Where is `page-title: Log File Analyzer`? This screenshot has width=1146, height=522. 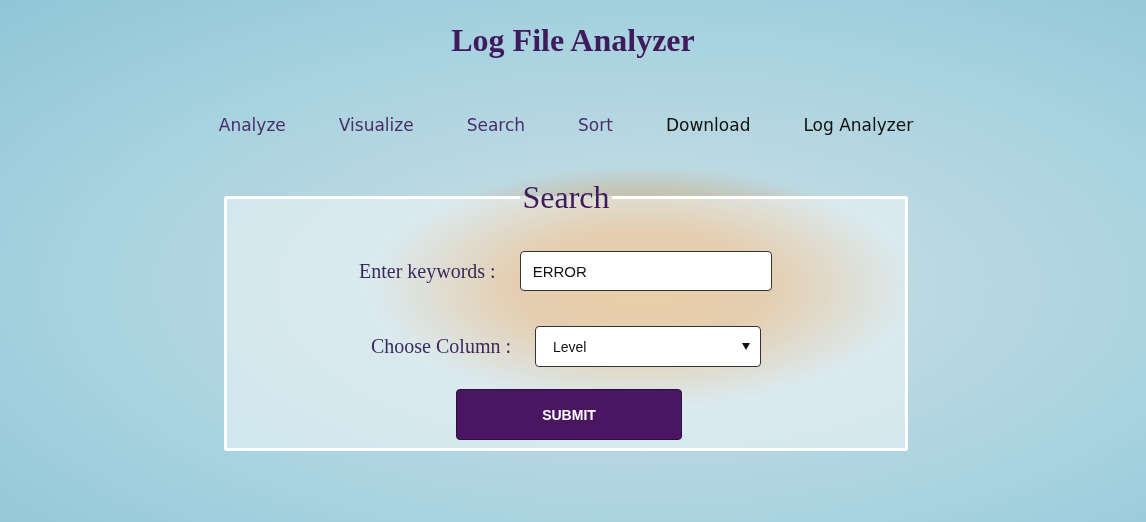 page-title: Log File Analyzer is located at coordinates (573, 40).